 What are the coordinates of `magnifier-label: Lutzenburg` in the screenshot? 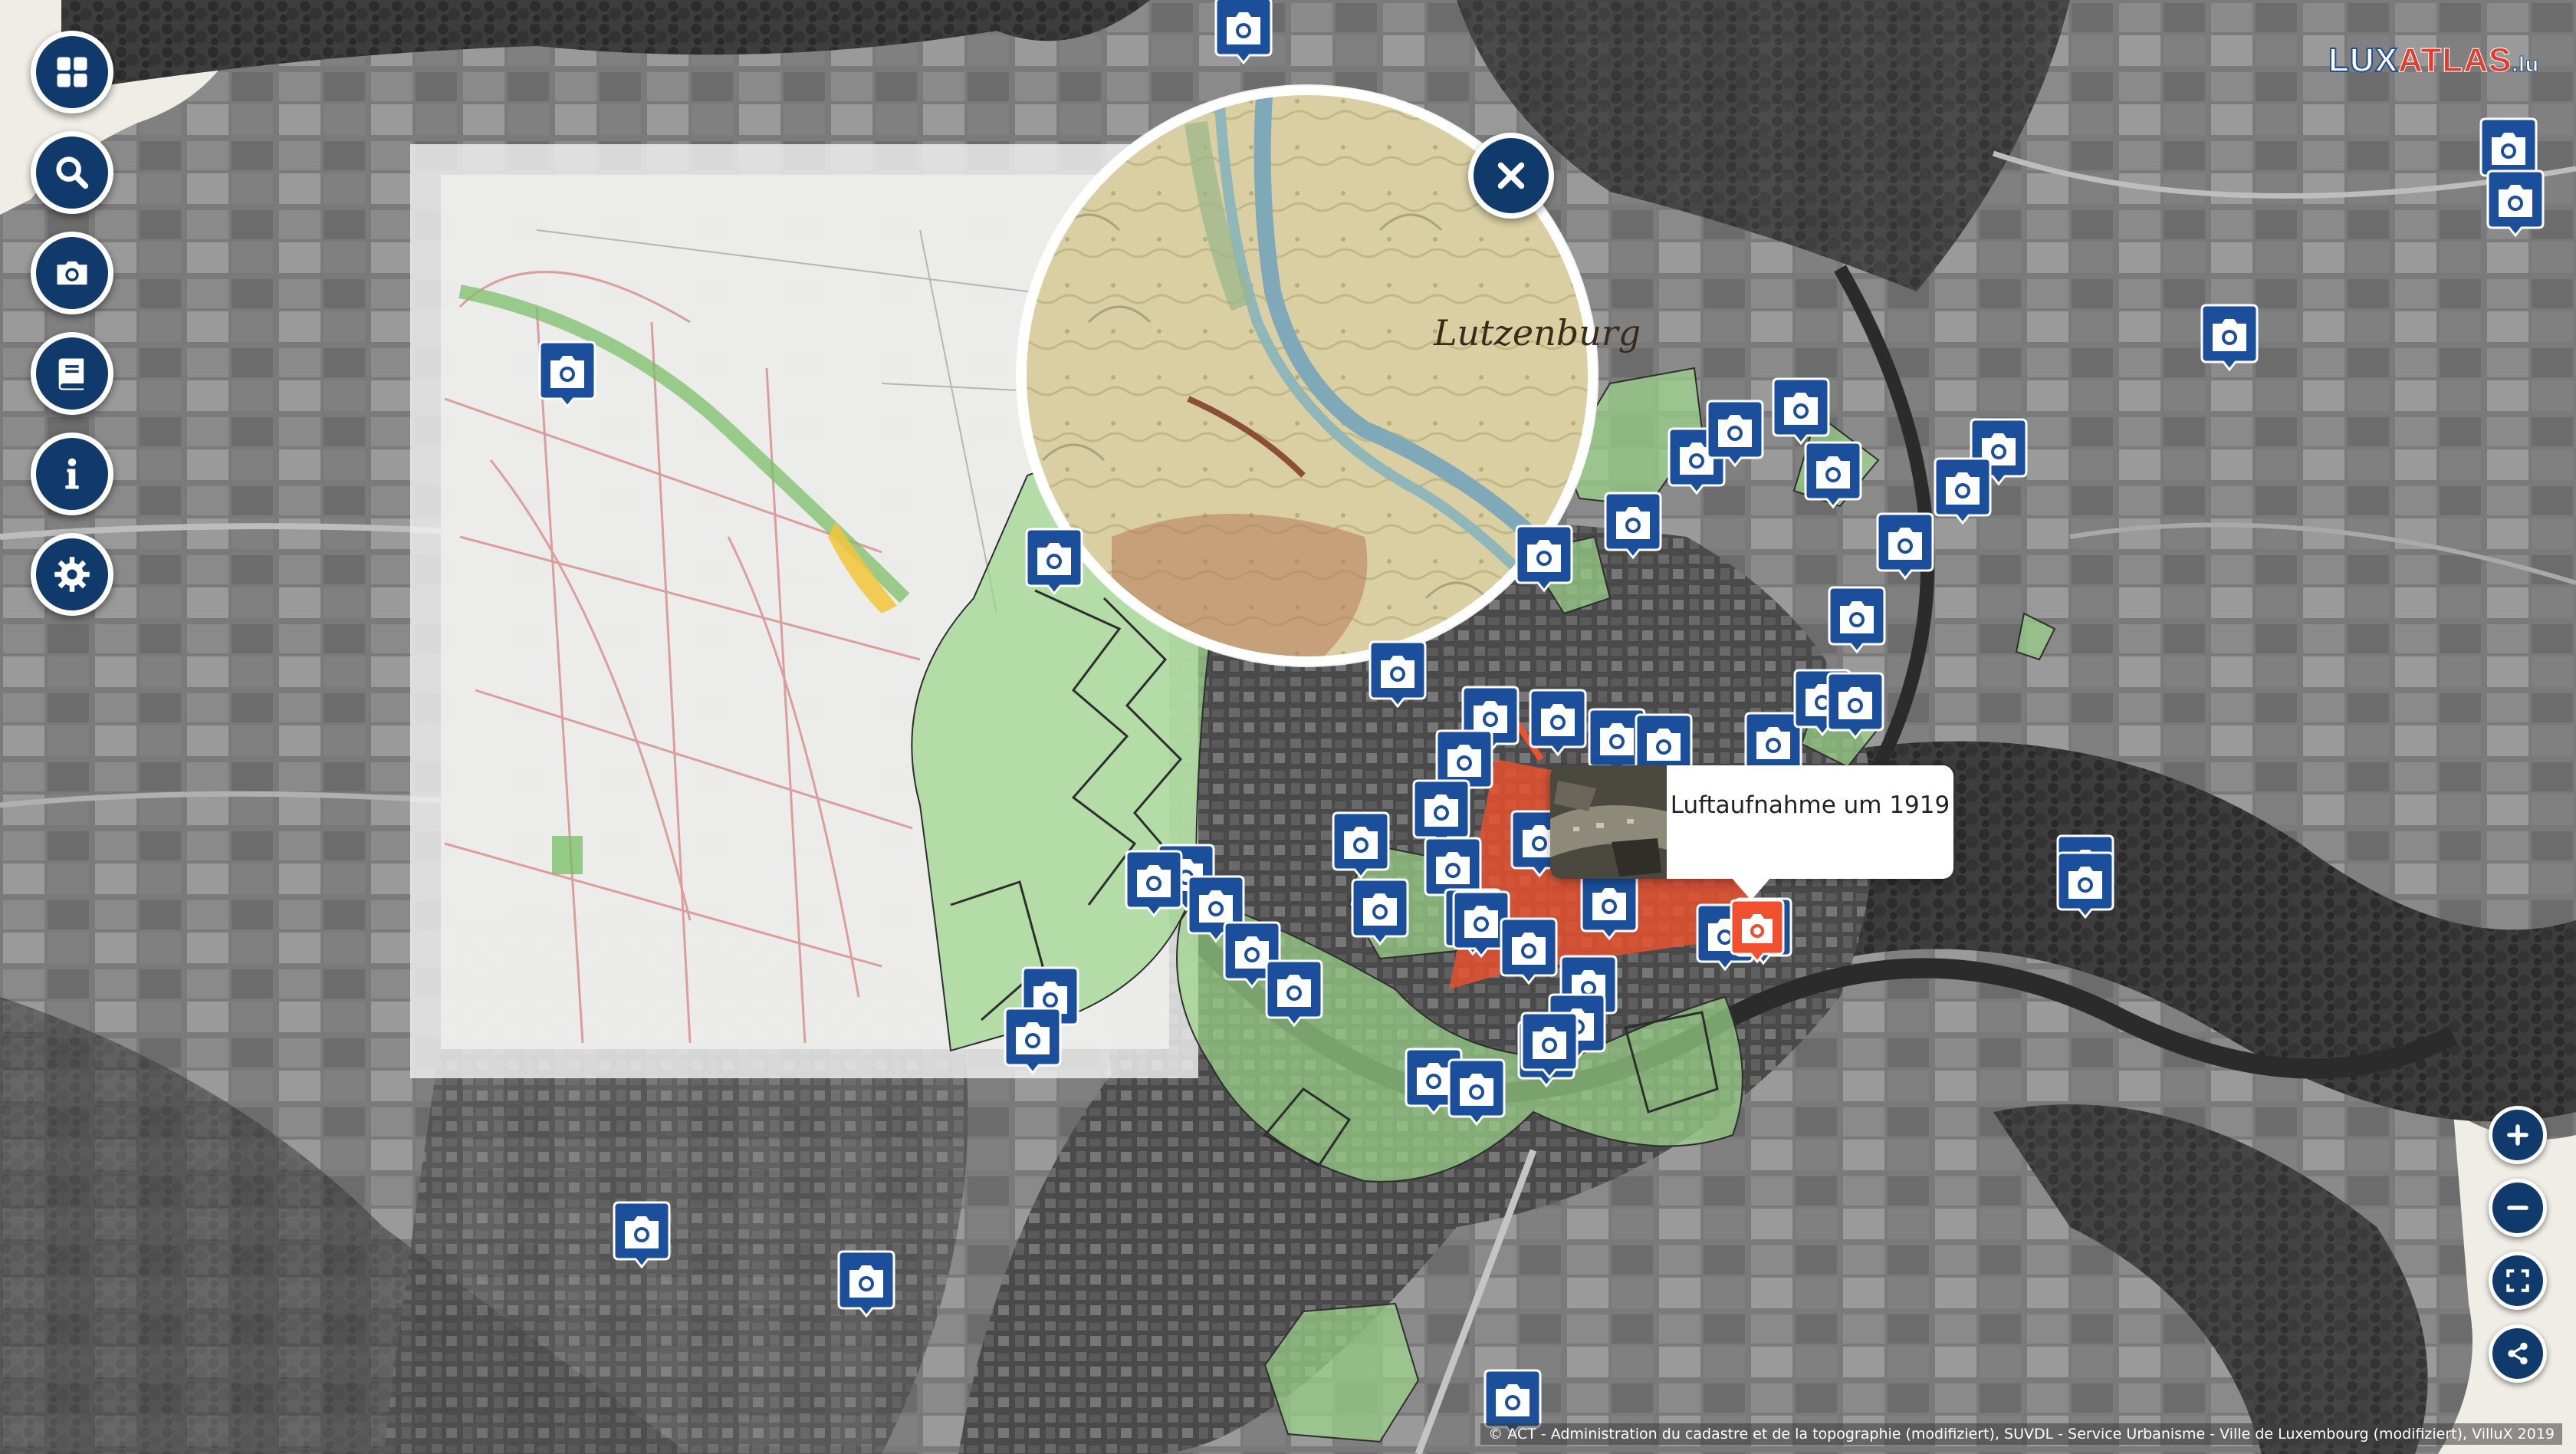 It's located at (1537, 333).